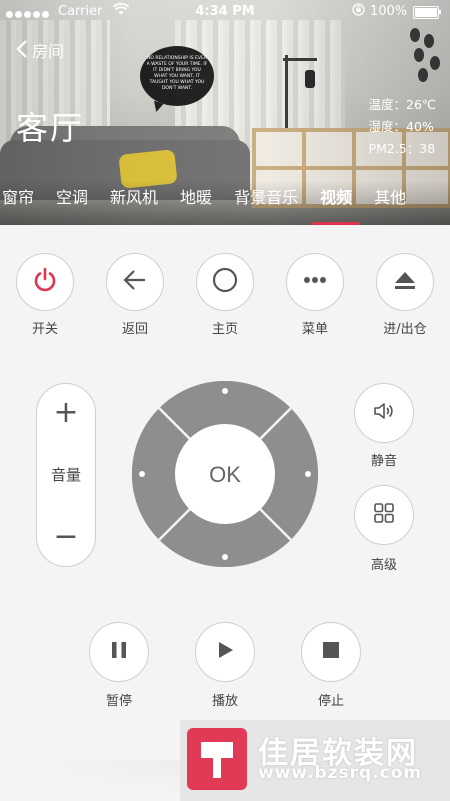  I want to click on pm25-reading: PM2.5：38, so click(402, 148).